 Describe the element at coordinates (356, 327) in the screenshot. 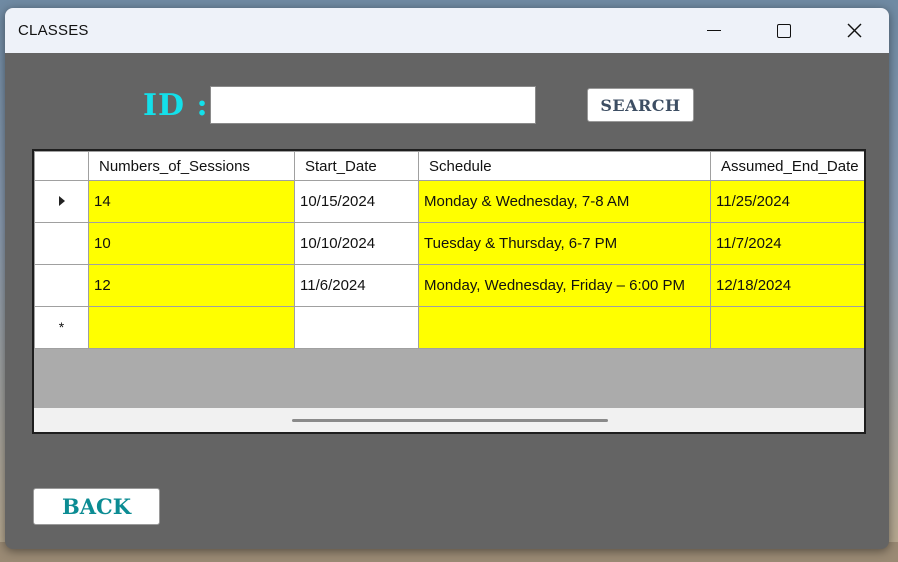

I see `cell-start-date` at that location.